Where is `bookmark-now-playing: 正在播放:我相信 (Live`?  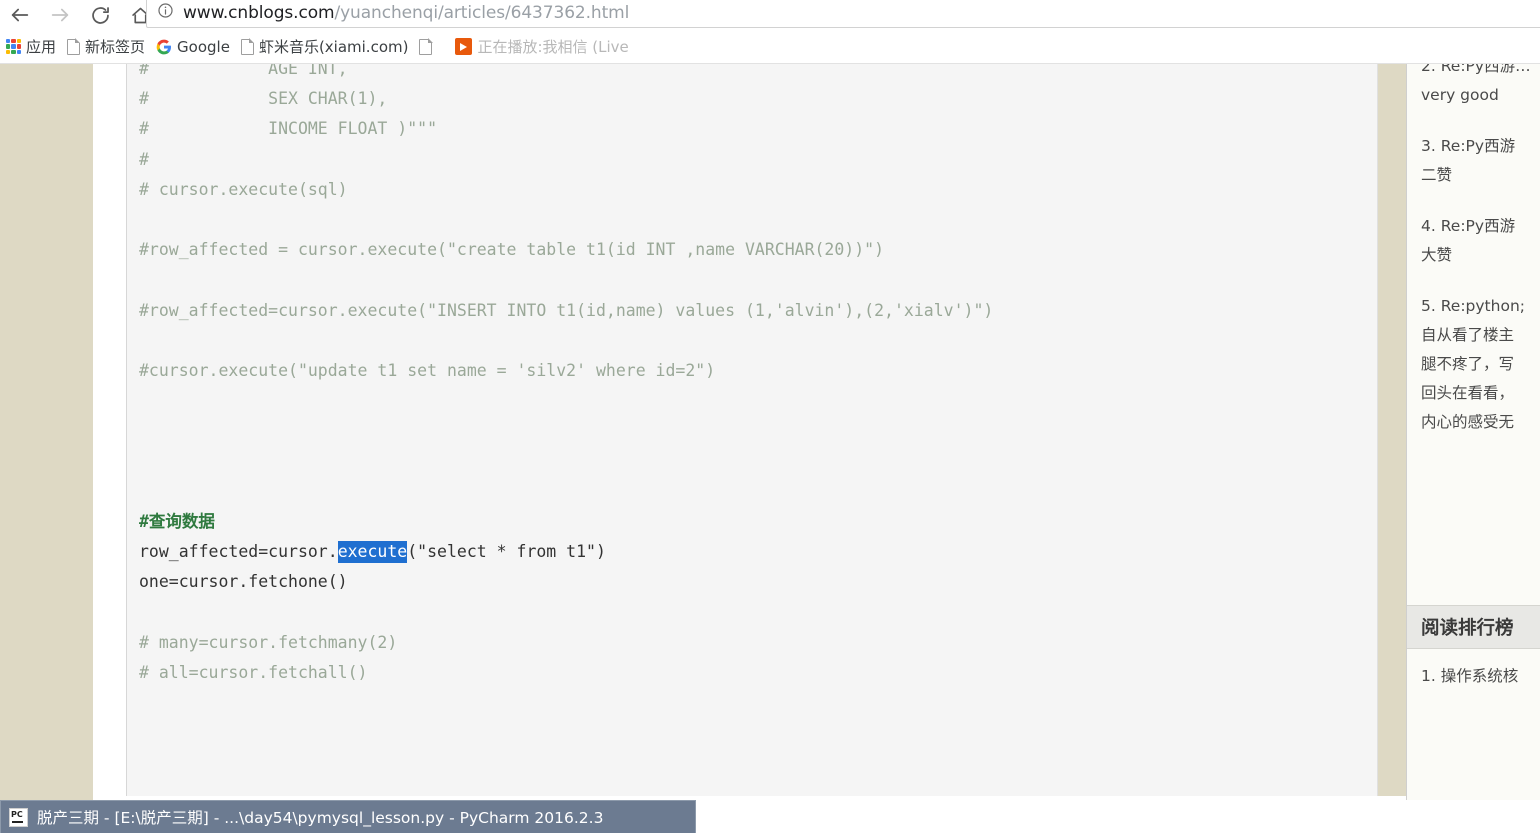
bookmark-now-playing: 正在播放:我相信 (Live is located at coordinates (543, 47).